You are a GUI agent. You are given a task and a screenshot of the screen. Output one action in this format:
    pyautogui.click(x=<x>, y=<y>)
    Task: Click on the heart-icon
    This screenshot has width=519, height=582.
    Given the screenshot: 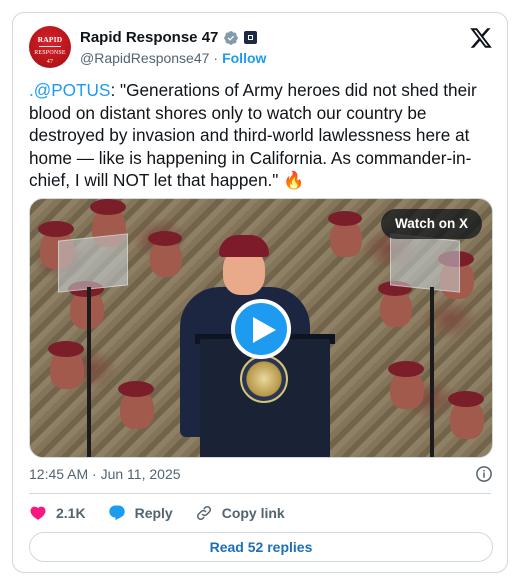 What is the action you would take?
    pyautogui.click(x=38, y=513)
    